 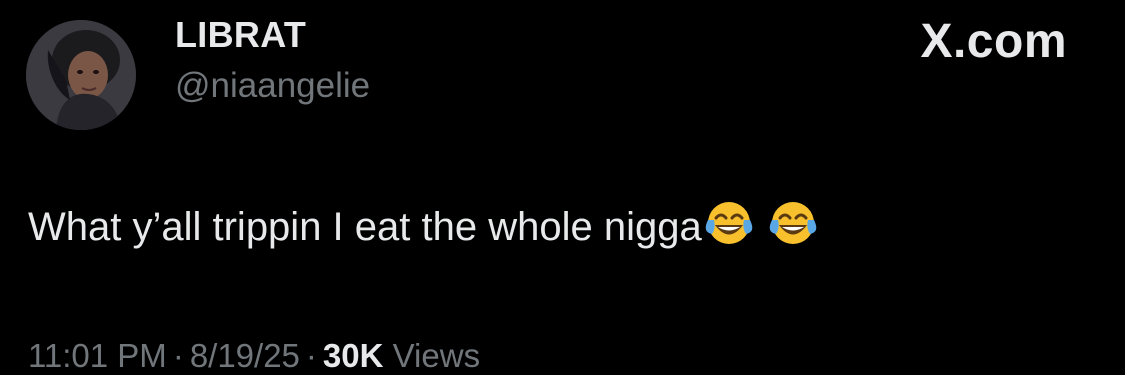 What do you see at coordinates (272, 86) in the screenshot?
I see `author-handle: @niaangelie` at bounding box center [272, 86].